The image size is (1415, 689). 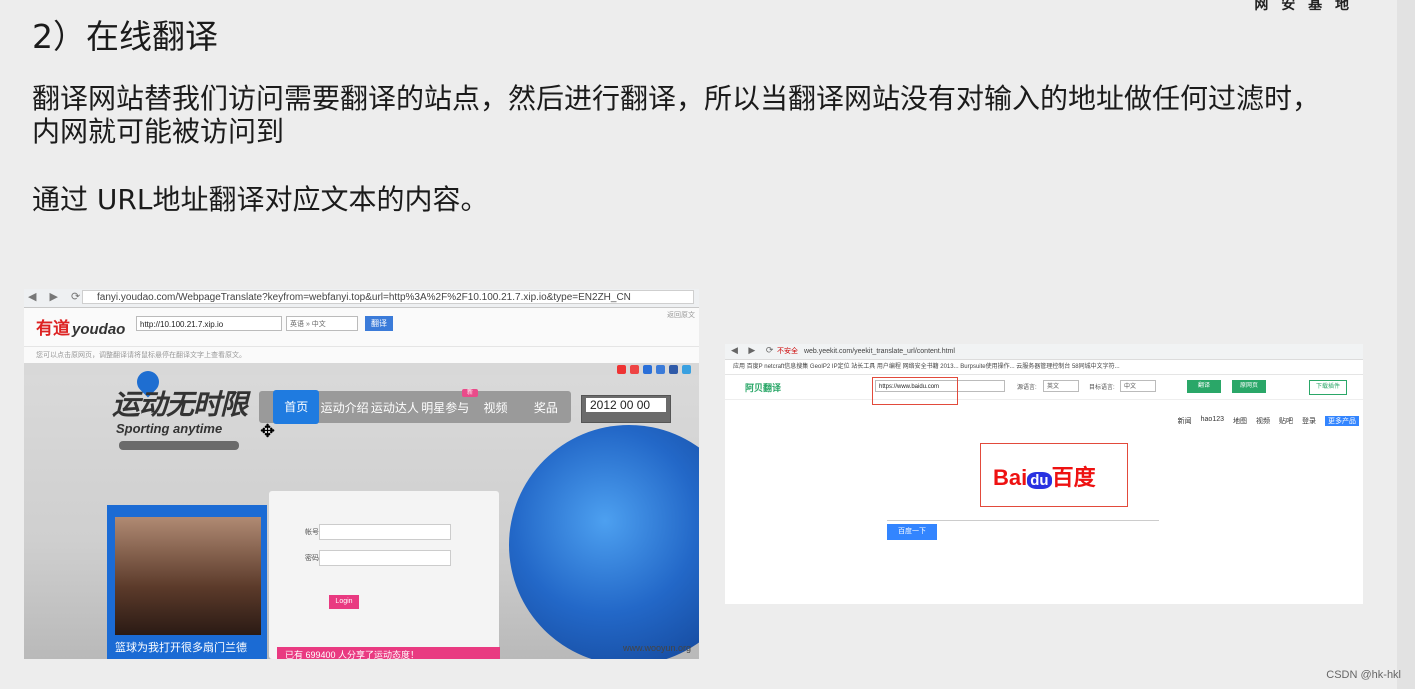 I want to click on target-language-label: 目标语言:, so click(x=1102, y=388).